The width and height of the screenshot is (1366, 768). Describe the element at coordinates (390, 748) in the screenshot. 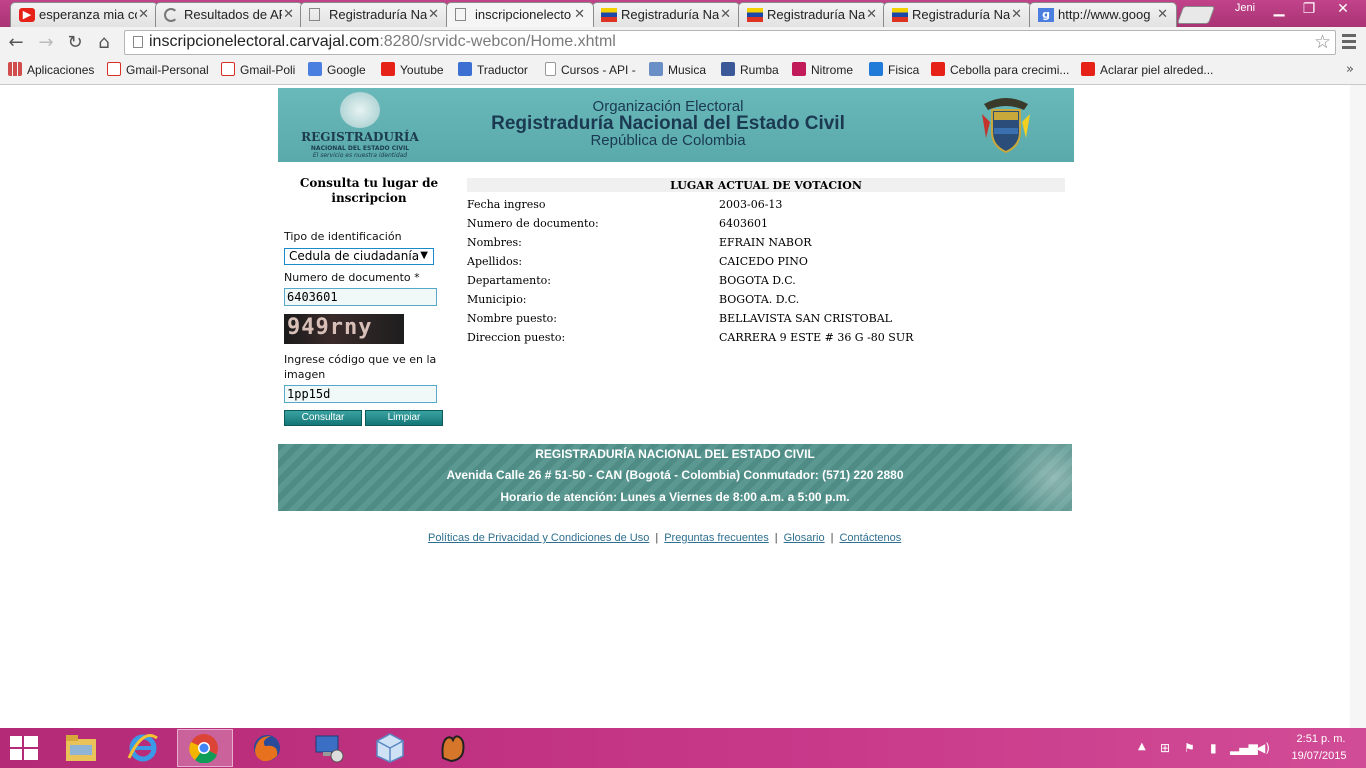

I see `virtualbox-icon` at that location.